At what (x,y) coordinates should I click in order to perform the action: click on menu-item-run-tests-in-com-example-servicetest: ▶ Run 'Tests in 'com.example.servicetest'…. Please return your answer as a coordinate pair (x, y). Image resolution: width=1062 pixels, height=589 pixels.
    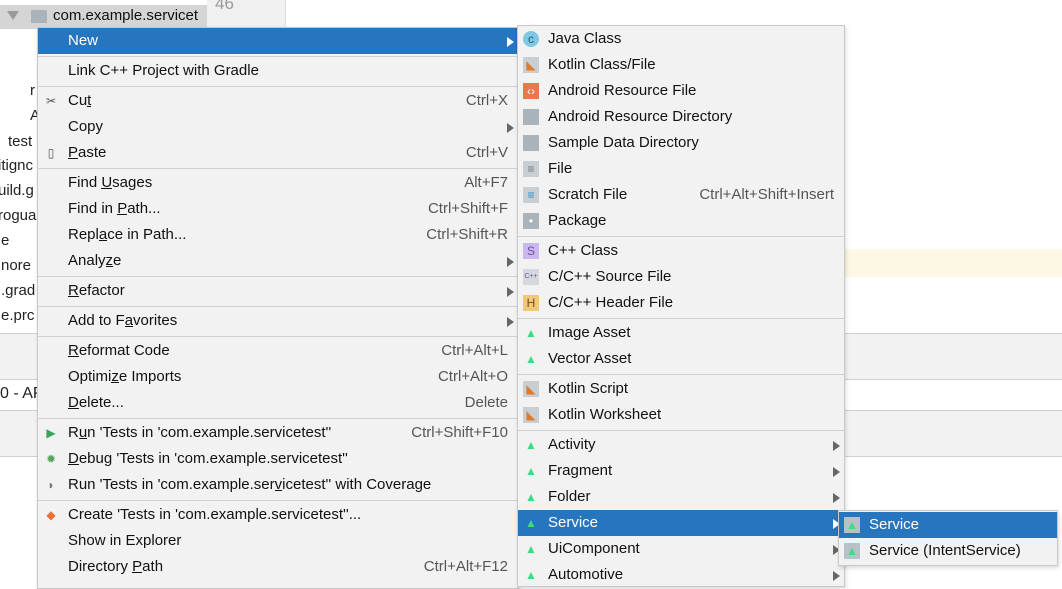
    Looking at the image, I should click on (278, 433).